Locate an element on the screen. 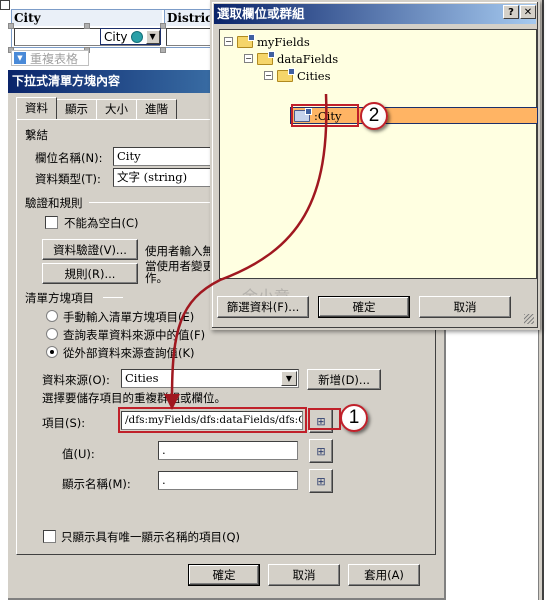 The height and width of the screenshot is (603, 547). arrow-path is located at coordinates (249, 246).